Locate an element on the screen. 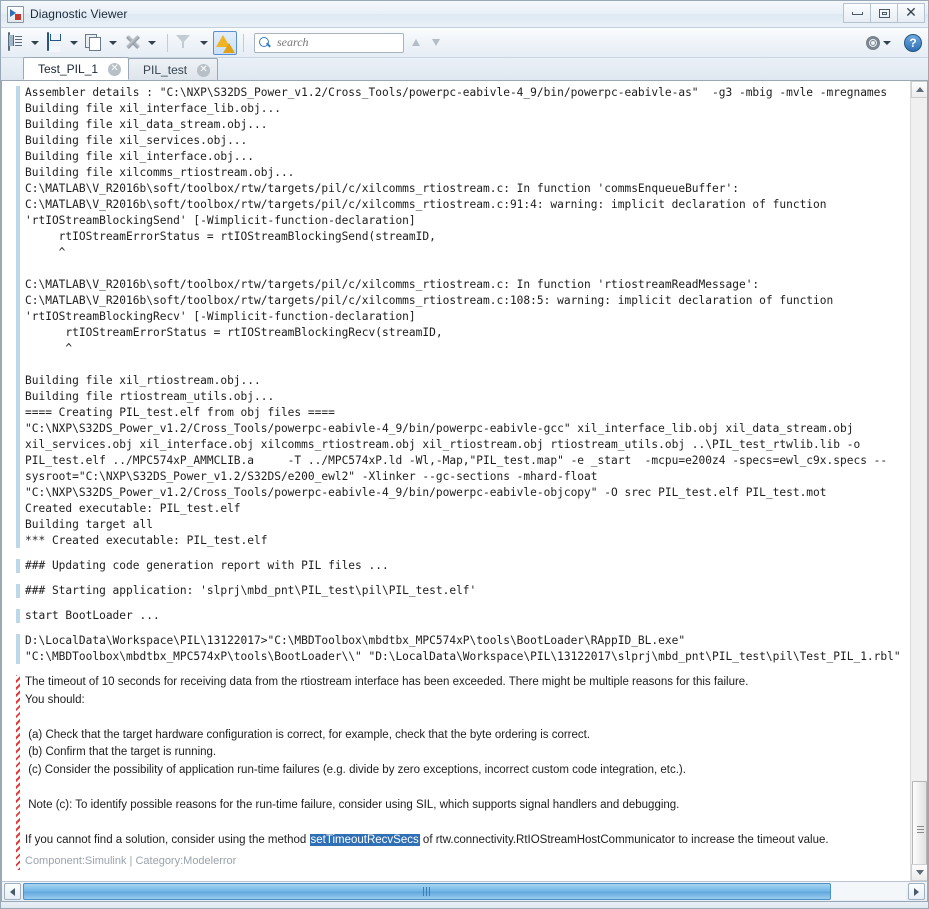 This screenshot has height=909, width=929. funnel-icon is located at coordinates (186, 43).